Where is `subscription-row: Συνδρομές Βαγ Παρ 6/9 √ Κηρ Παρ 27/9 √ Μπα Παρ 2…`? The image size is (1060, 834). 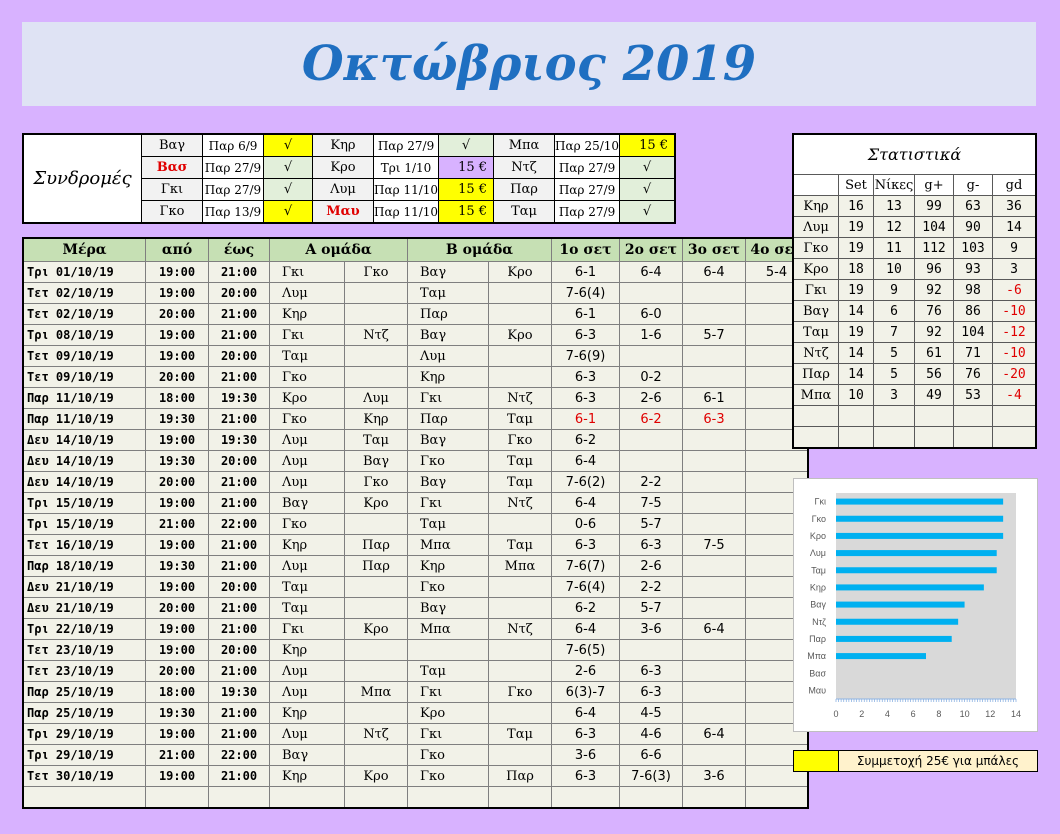 subscription-row: Συνδρομές Βαγ Παρ 6/9 √ Κηρ Παρ 27/9 √ Μπα Παρ 2… is located at coordinates (349, 178).